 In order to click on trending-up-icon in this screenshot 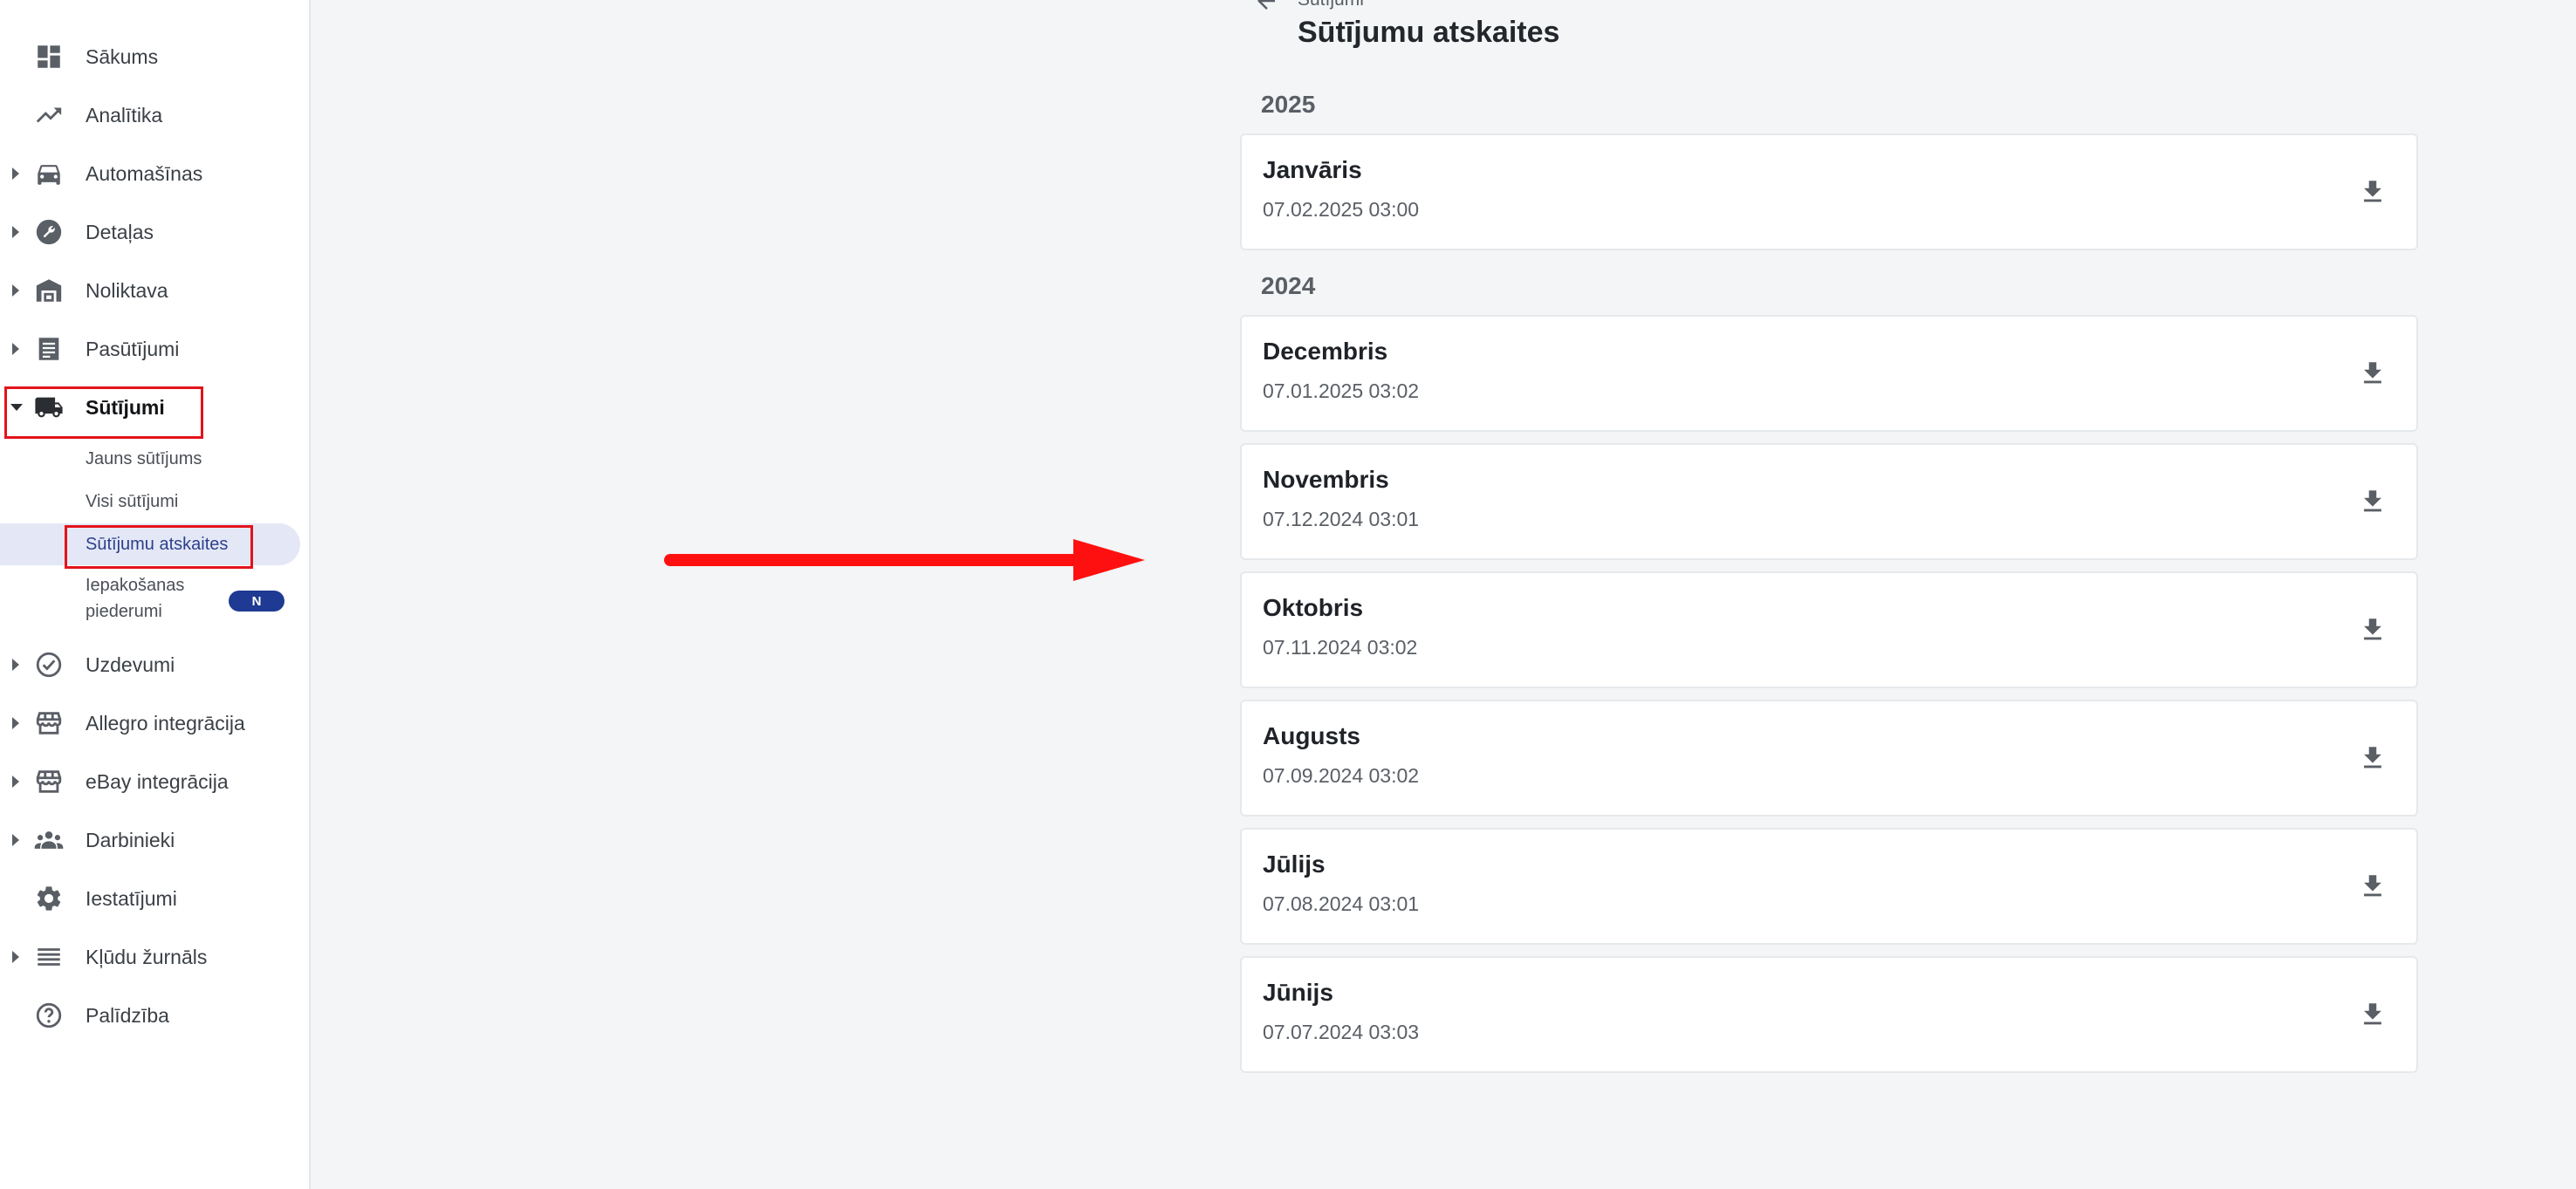, I will do `click(49, 115)`.